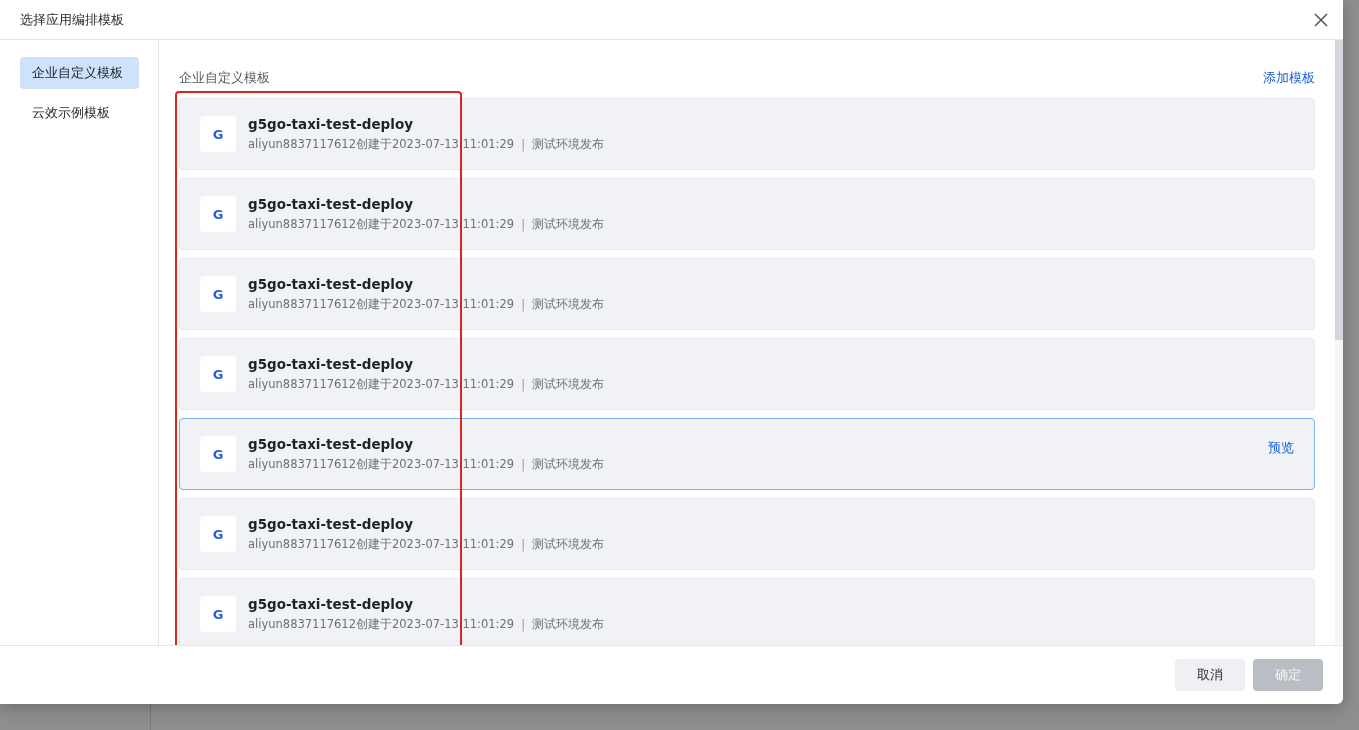 The height and width of the screenshot is (730, 1359). I want to click on template-card: G g5go-taxi-test-deploy aliyun8837117612创建于2023-07-13 11:01:29 | 测试环境发布 预览, so click(747, 454).